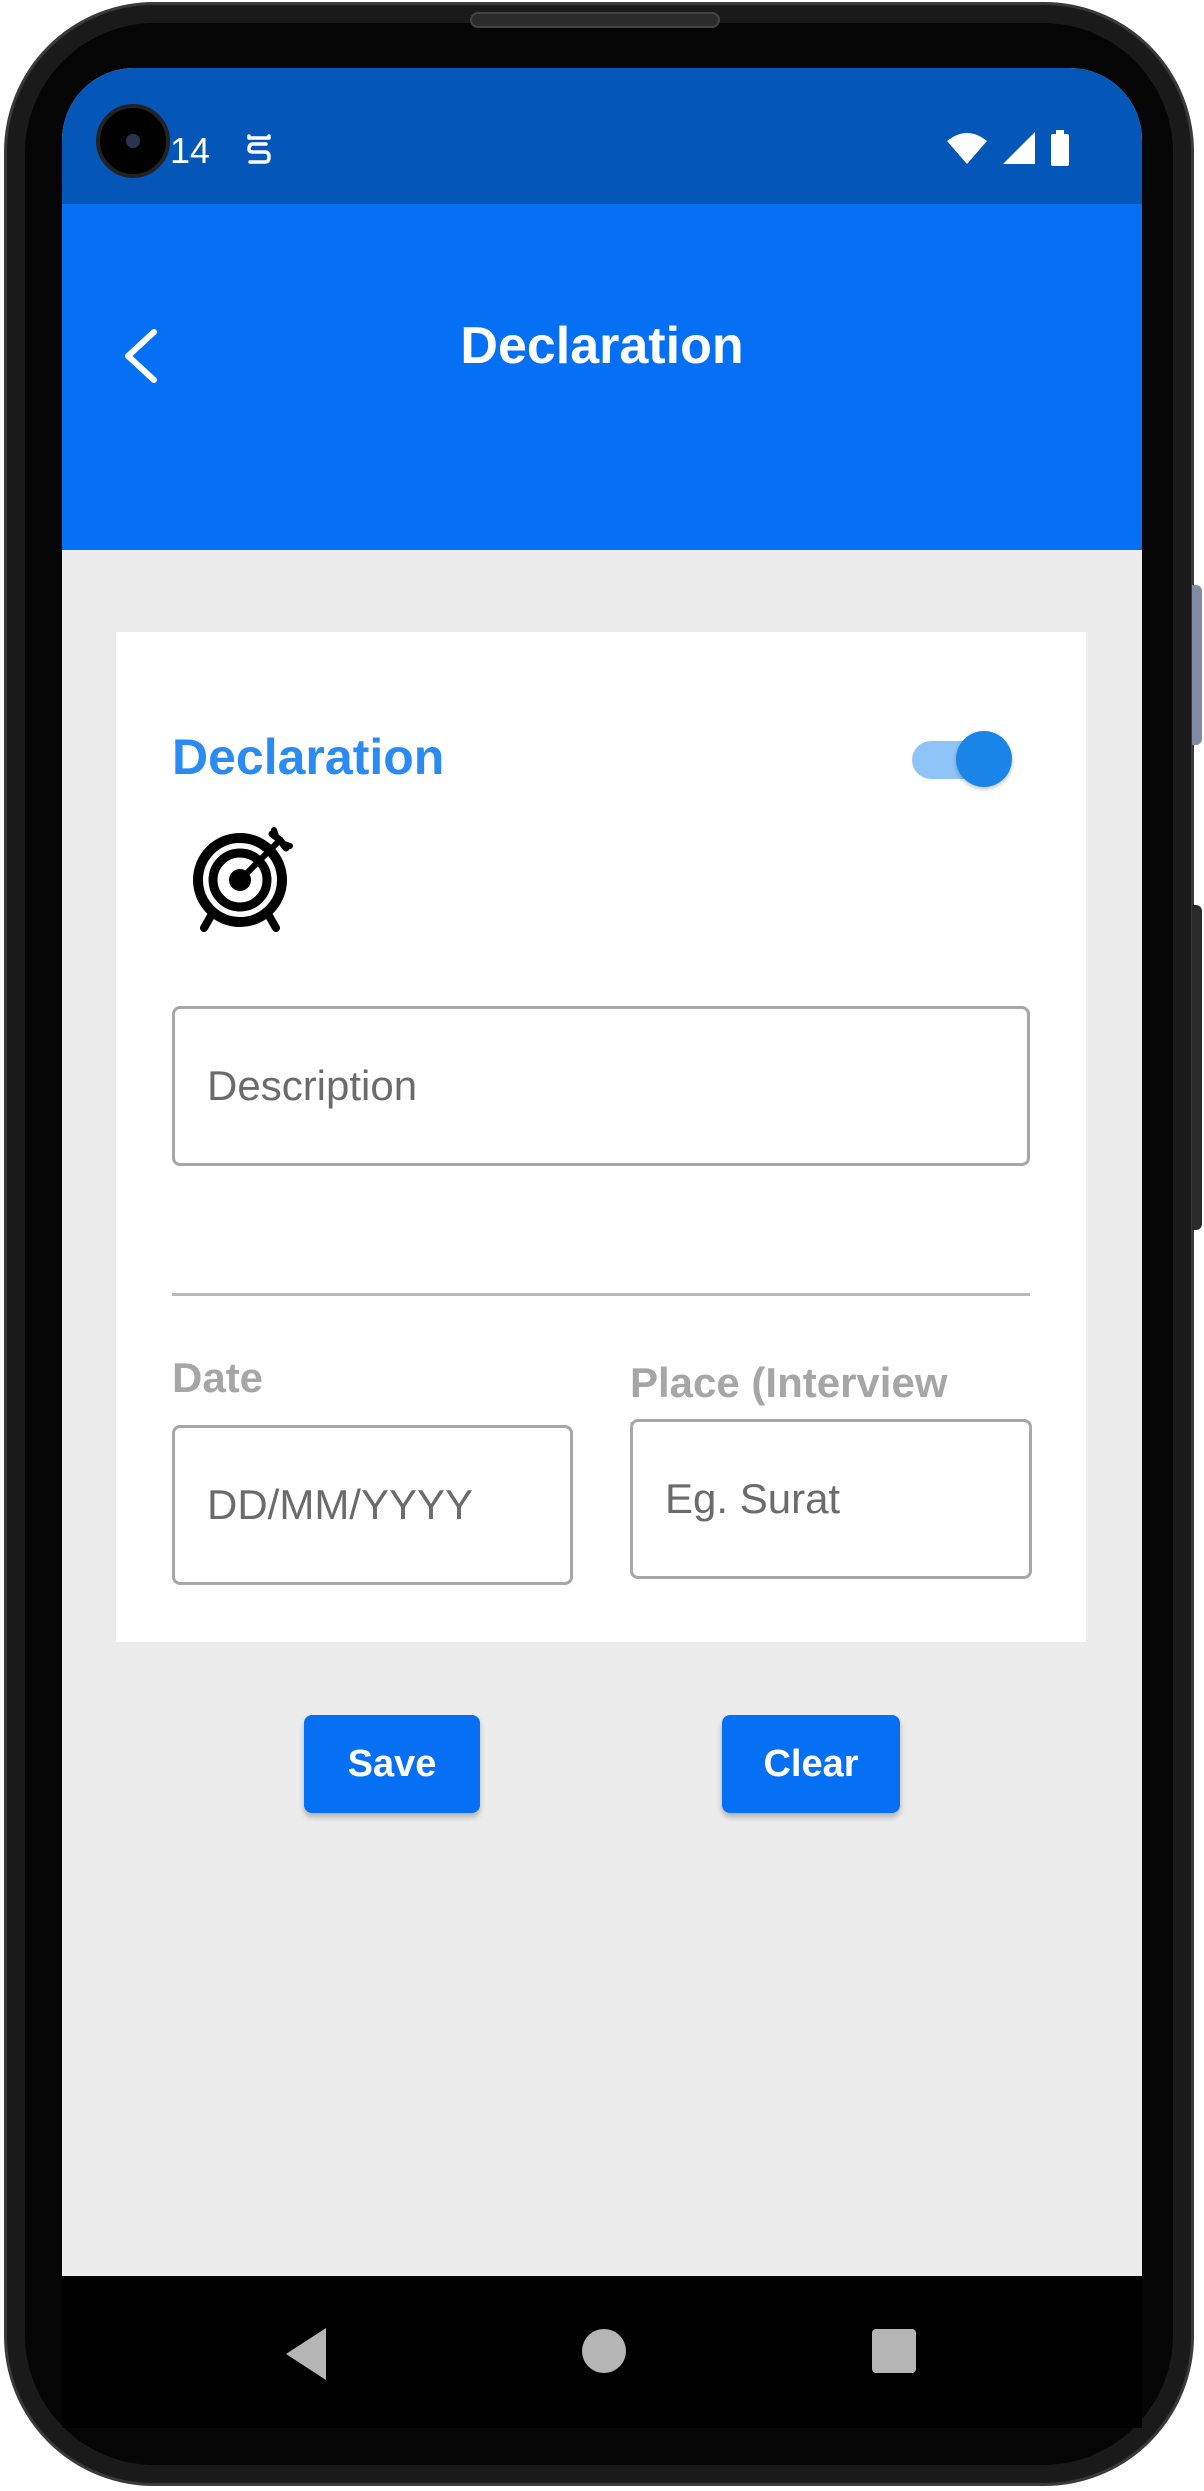 The height and width of the screenshot is (2491, 1204). I want to click on place-input, so click(831, 1499).